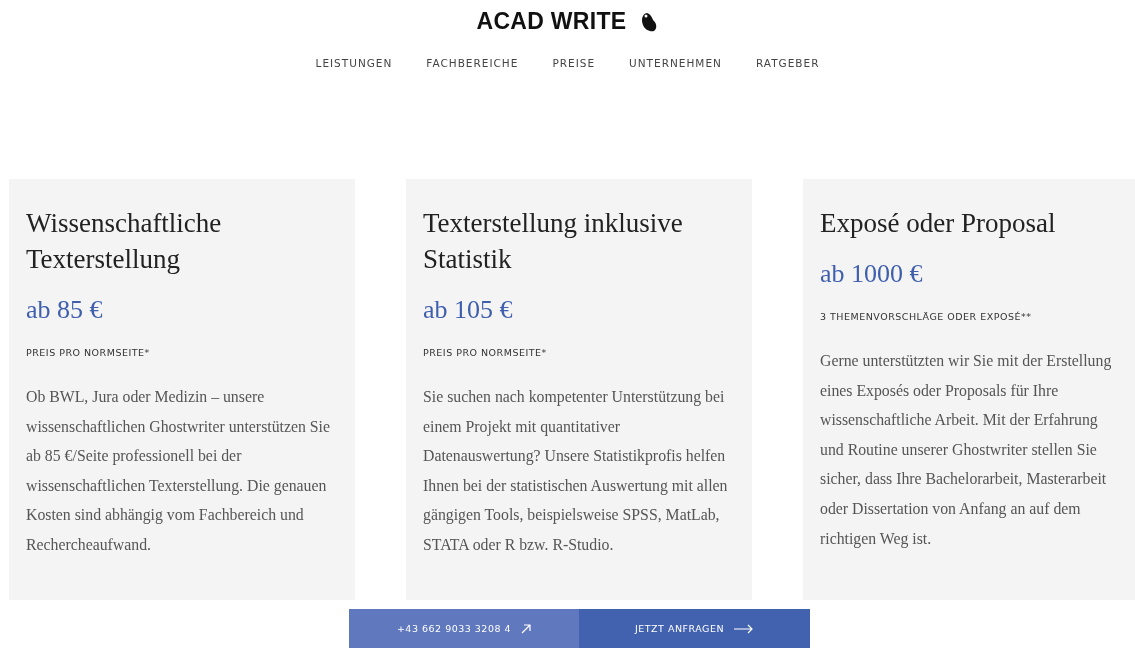  Describe the element at coordinates (744, 628) in the screenshot. I see `arrow-right-icon` at that location.